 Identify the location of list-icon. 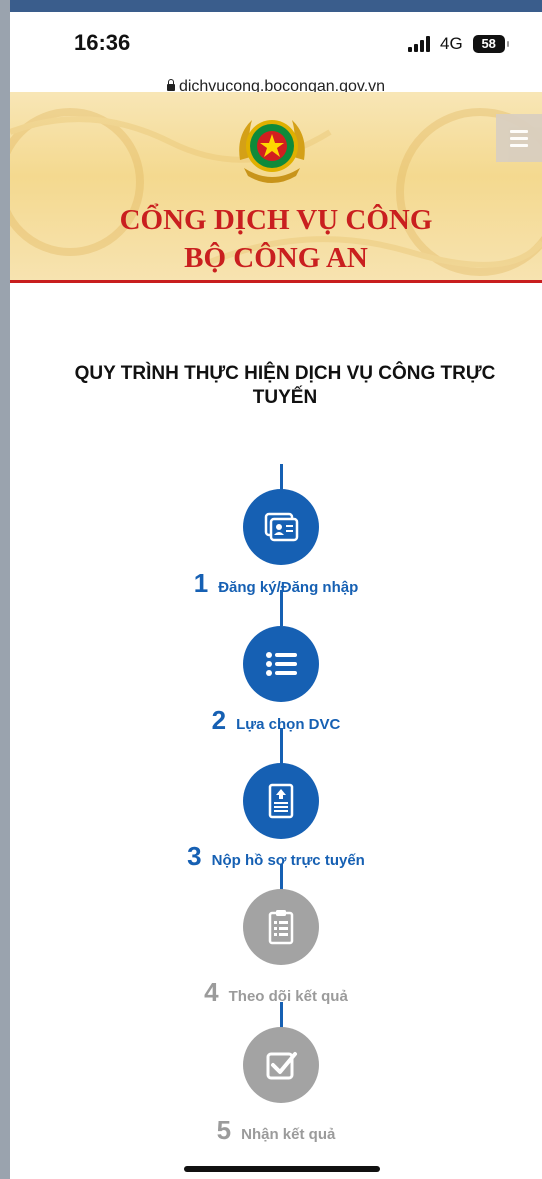
(281, 664).